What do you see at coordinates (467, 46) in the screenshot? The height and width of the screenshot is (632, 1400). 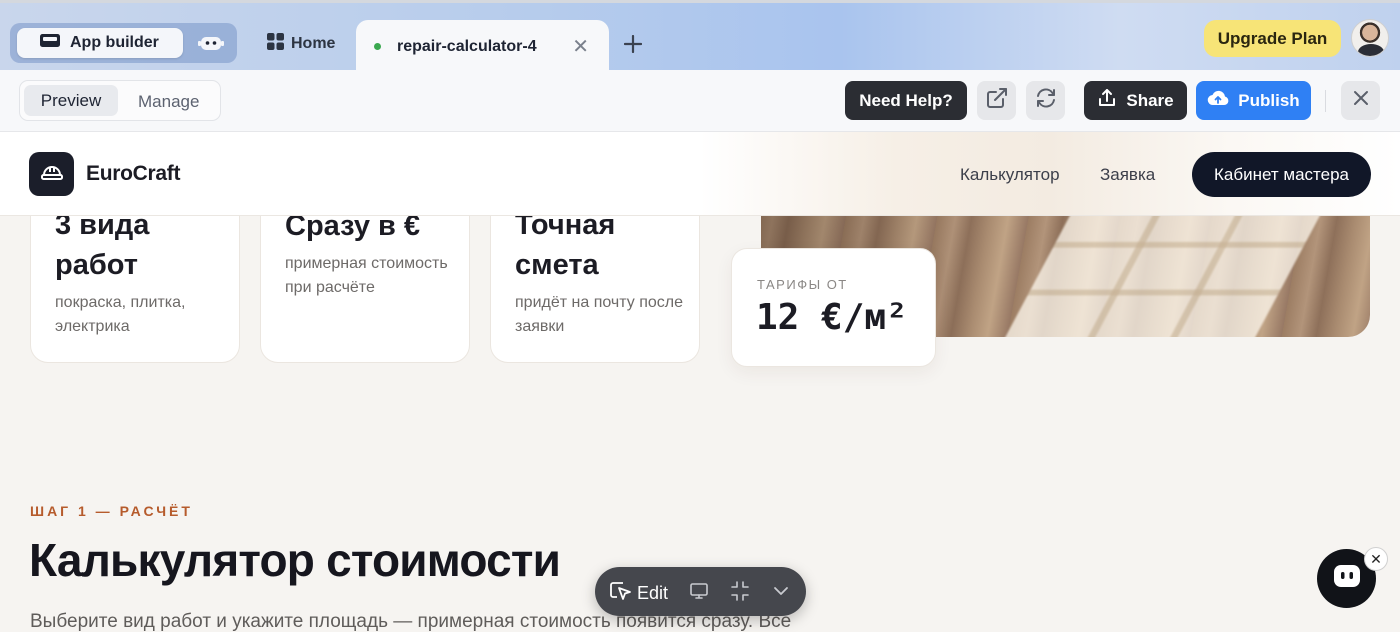 I see `tab-title: repair-calculator-4` at bounding box center [467, 46].